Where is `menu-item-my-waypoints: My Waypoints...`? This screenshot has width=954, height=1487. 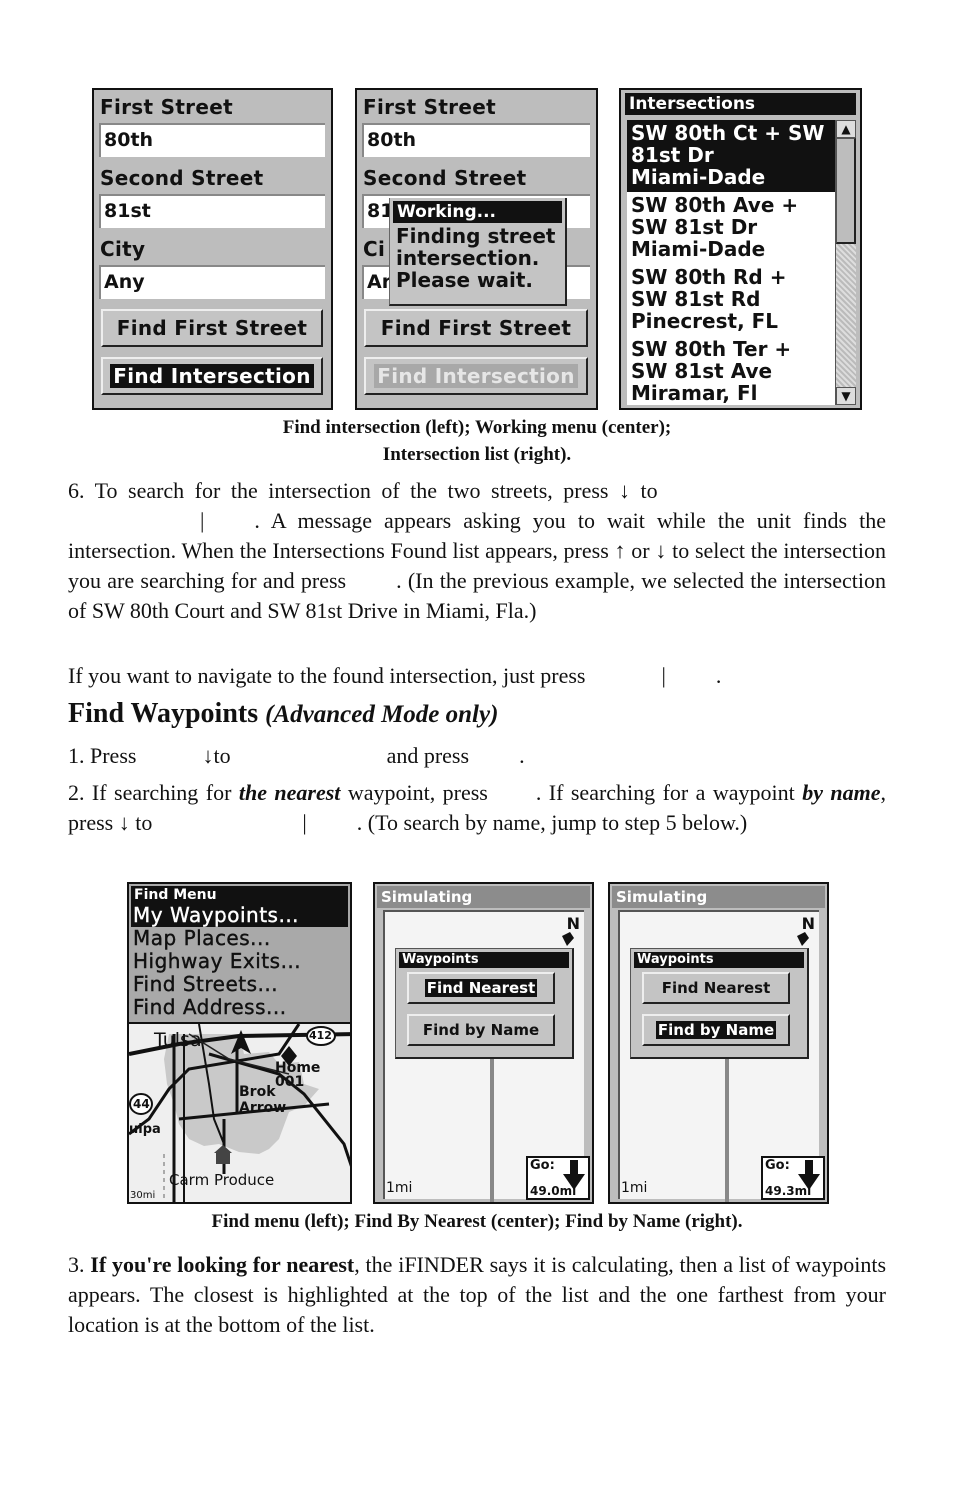 menu-item-my-waypoints: My Waypoints... is located at coordinates (239, 915).